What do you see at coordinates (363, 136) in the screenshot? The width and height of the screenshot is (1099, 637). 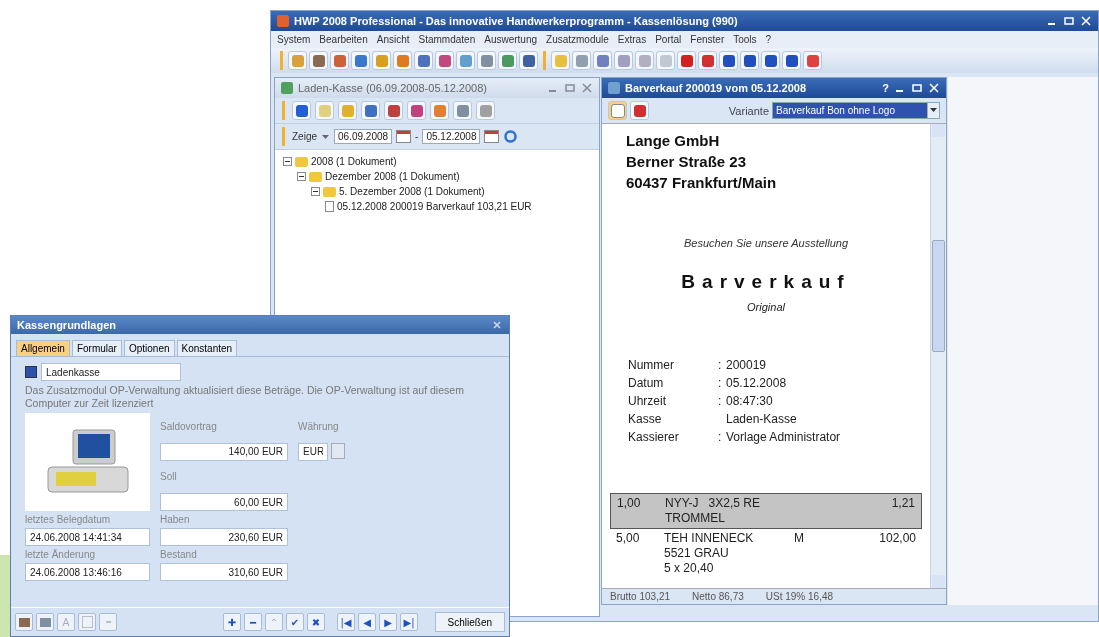 I see `date-field: 06.09.2008` at bounding box center [363, 136].